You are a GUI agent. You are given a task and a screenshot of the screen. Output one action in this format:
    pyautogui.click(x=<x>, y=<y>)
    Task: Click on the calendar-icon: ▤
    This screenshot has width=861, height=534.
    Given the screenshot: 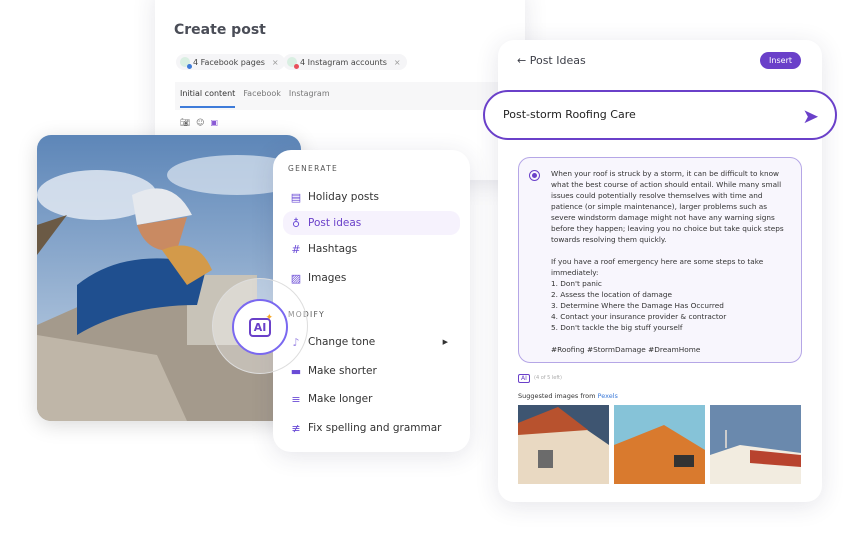 What is the action you would take?
    pyautogui.click(x=296, y=197)
    